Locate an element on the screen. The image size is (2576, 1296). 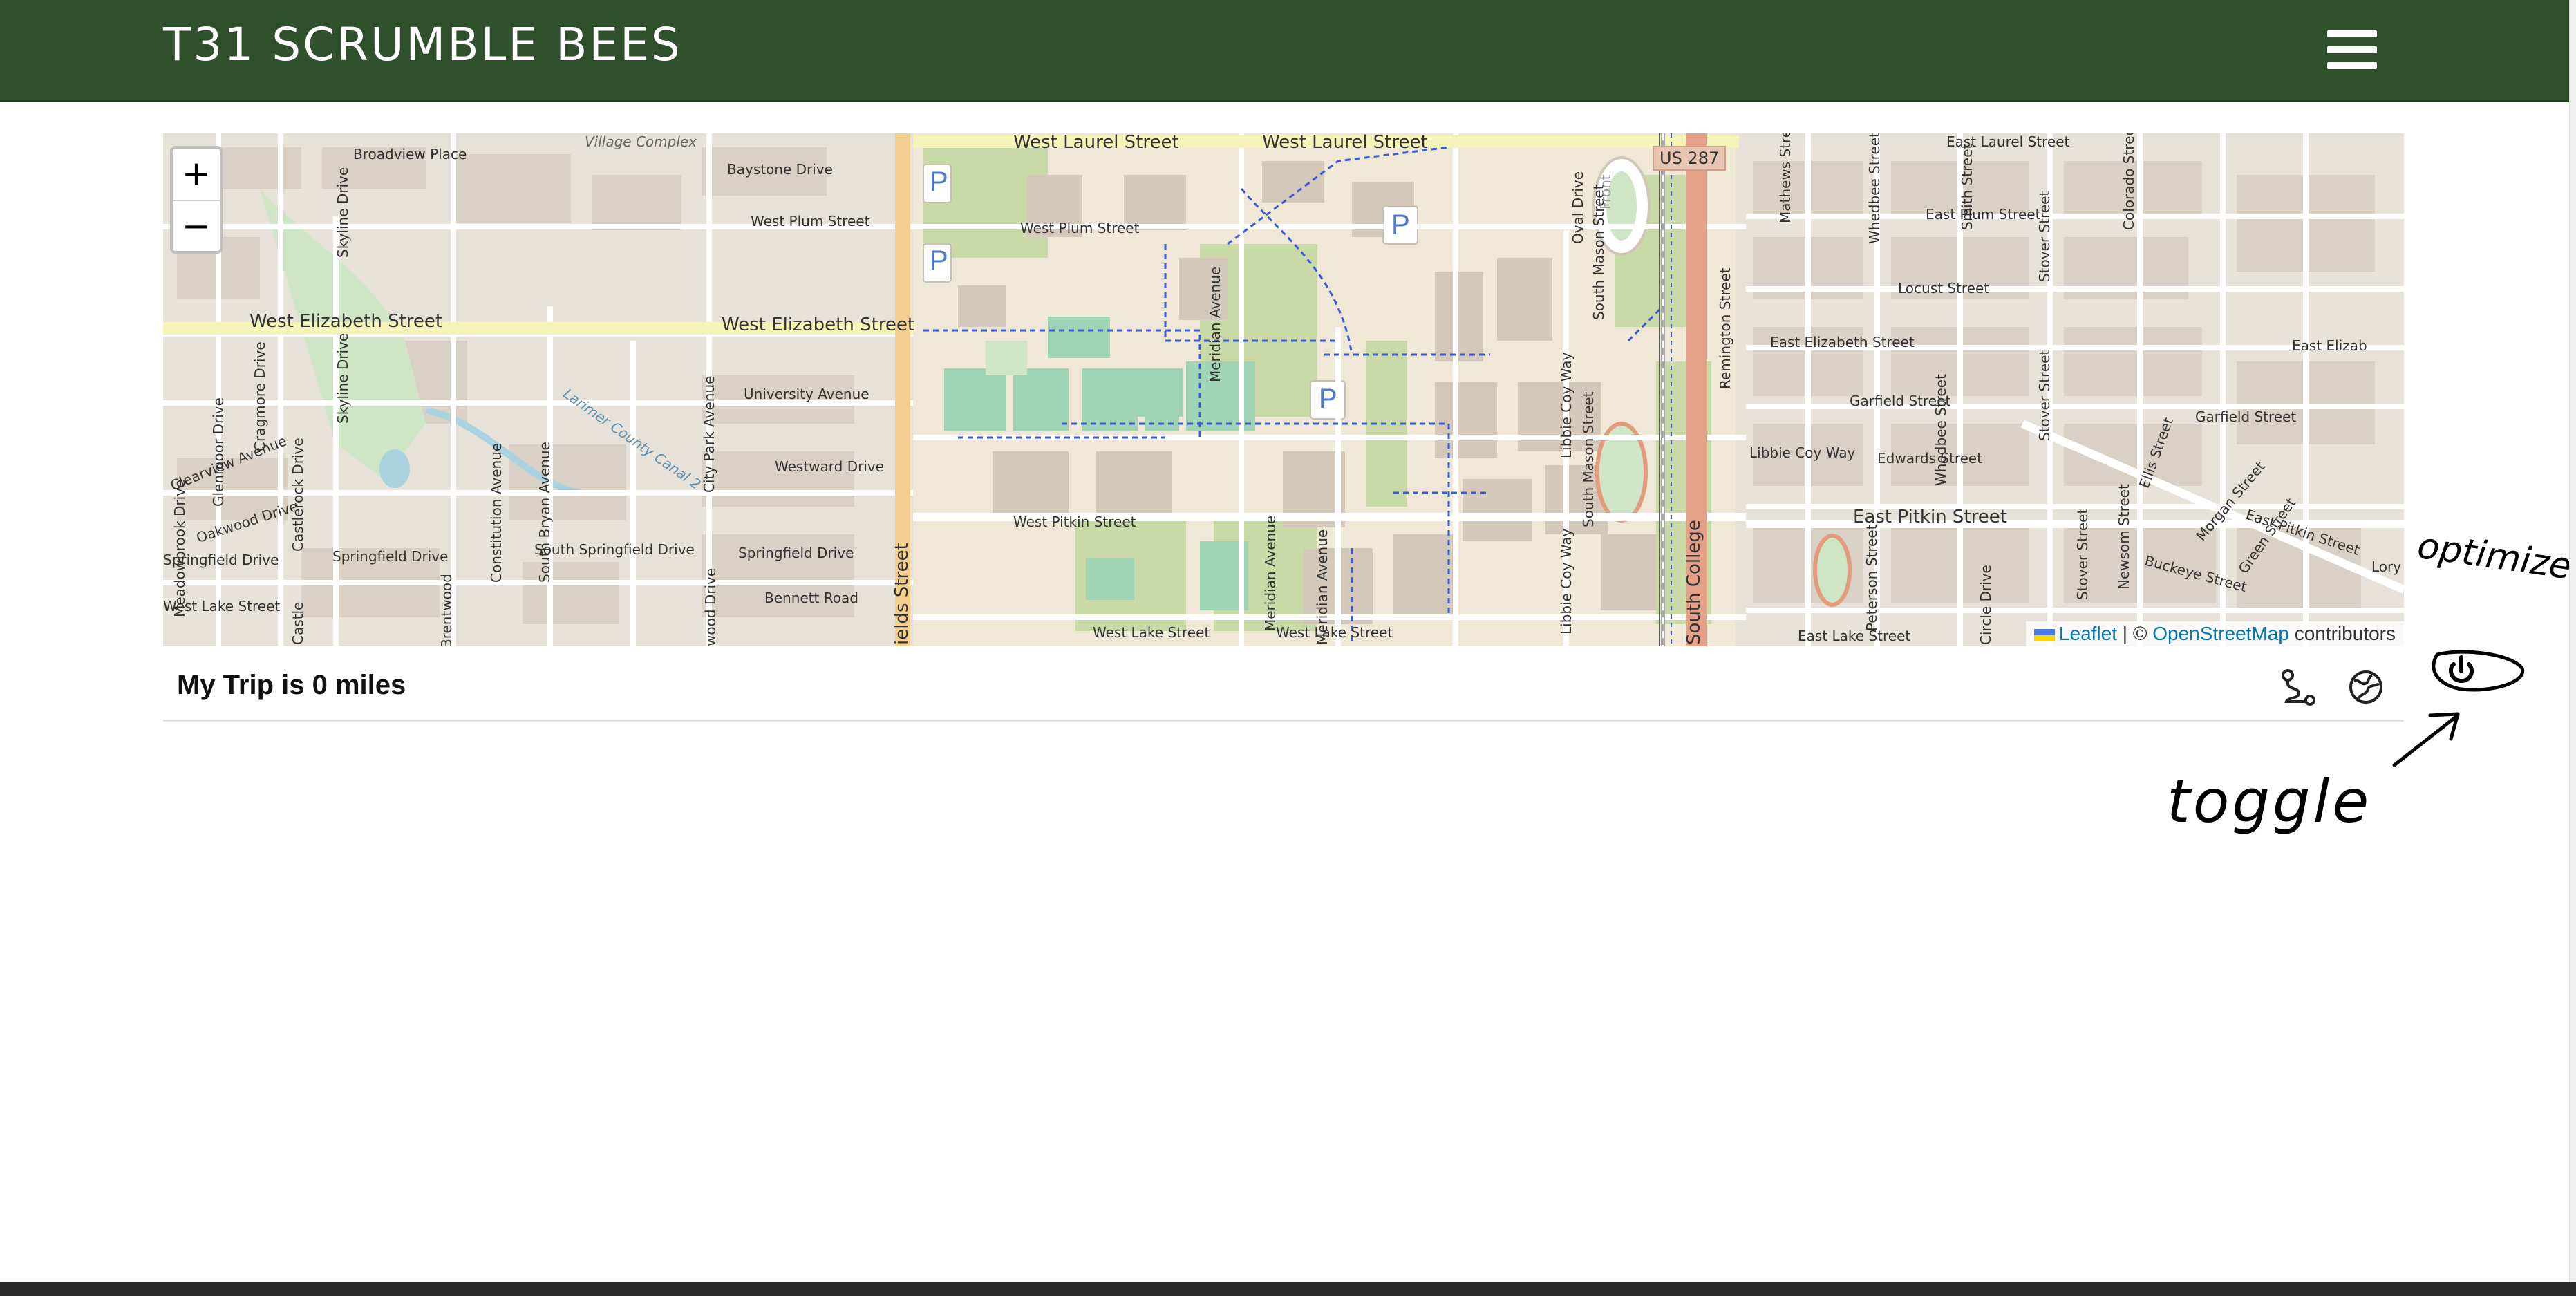
window-bottom-edge is located at coordinates (1288, 1289).